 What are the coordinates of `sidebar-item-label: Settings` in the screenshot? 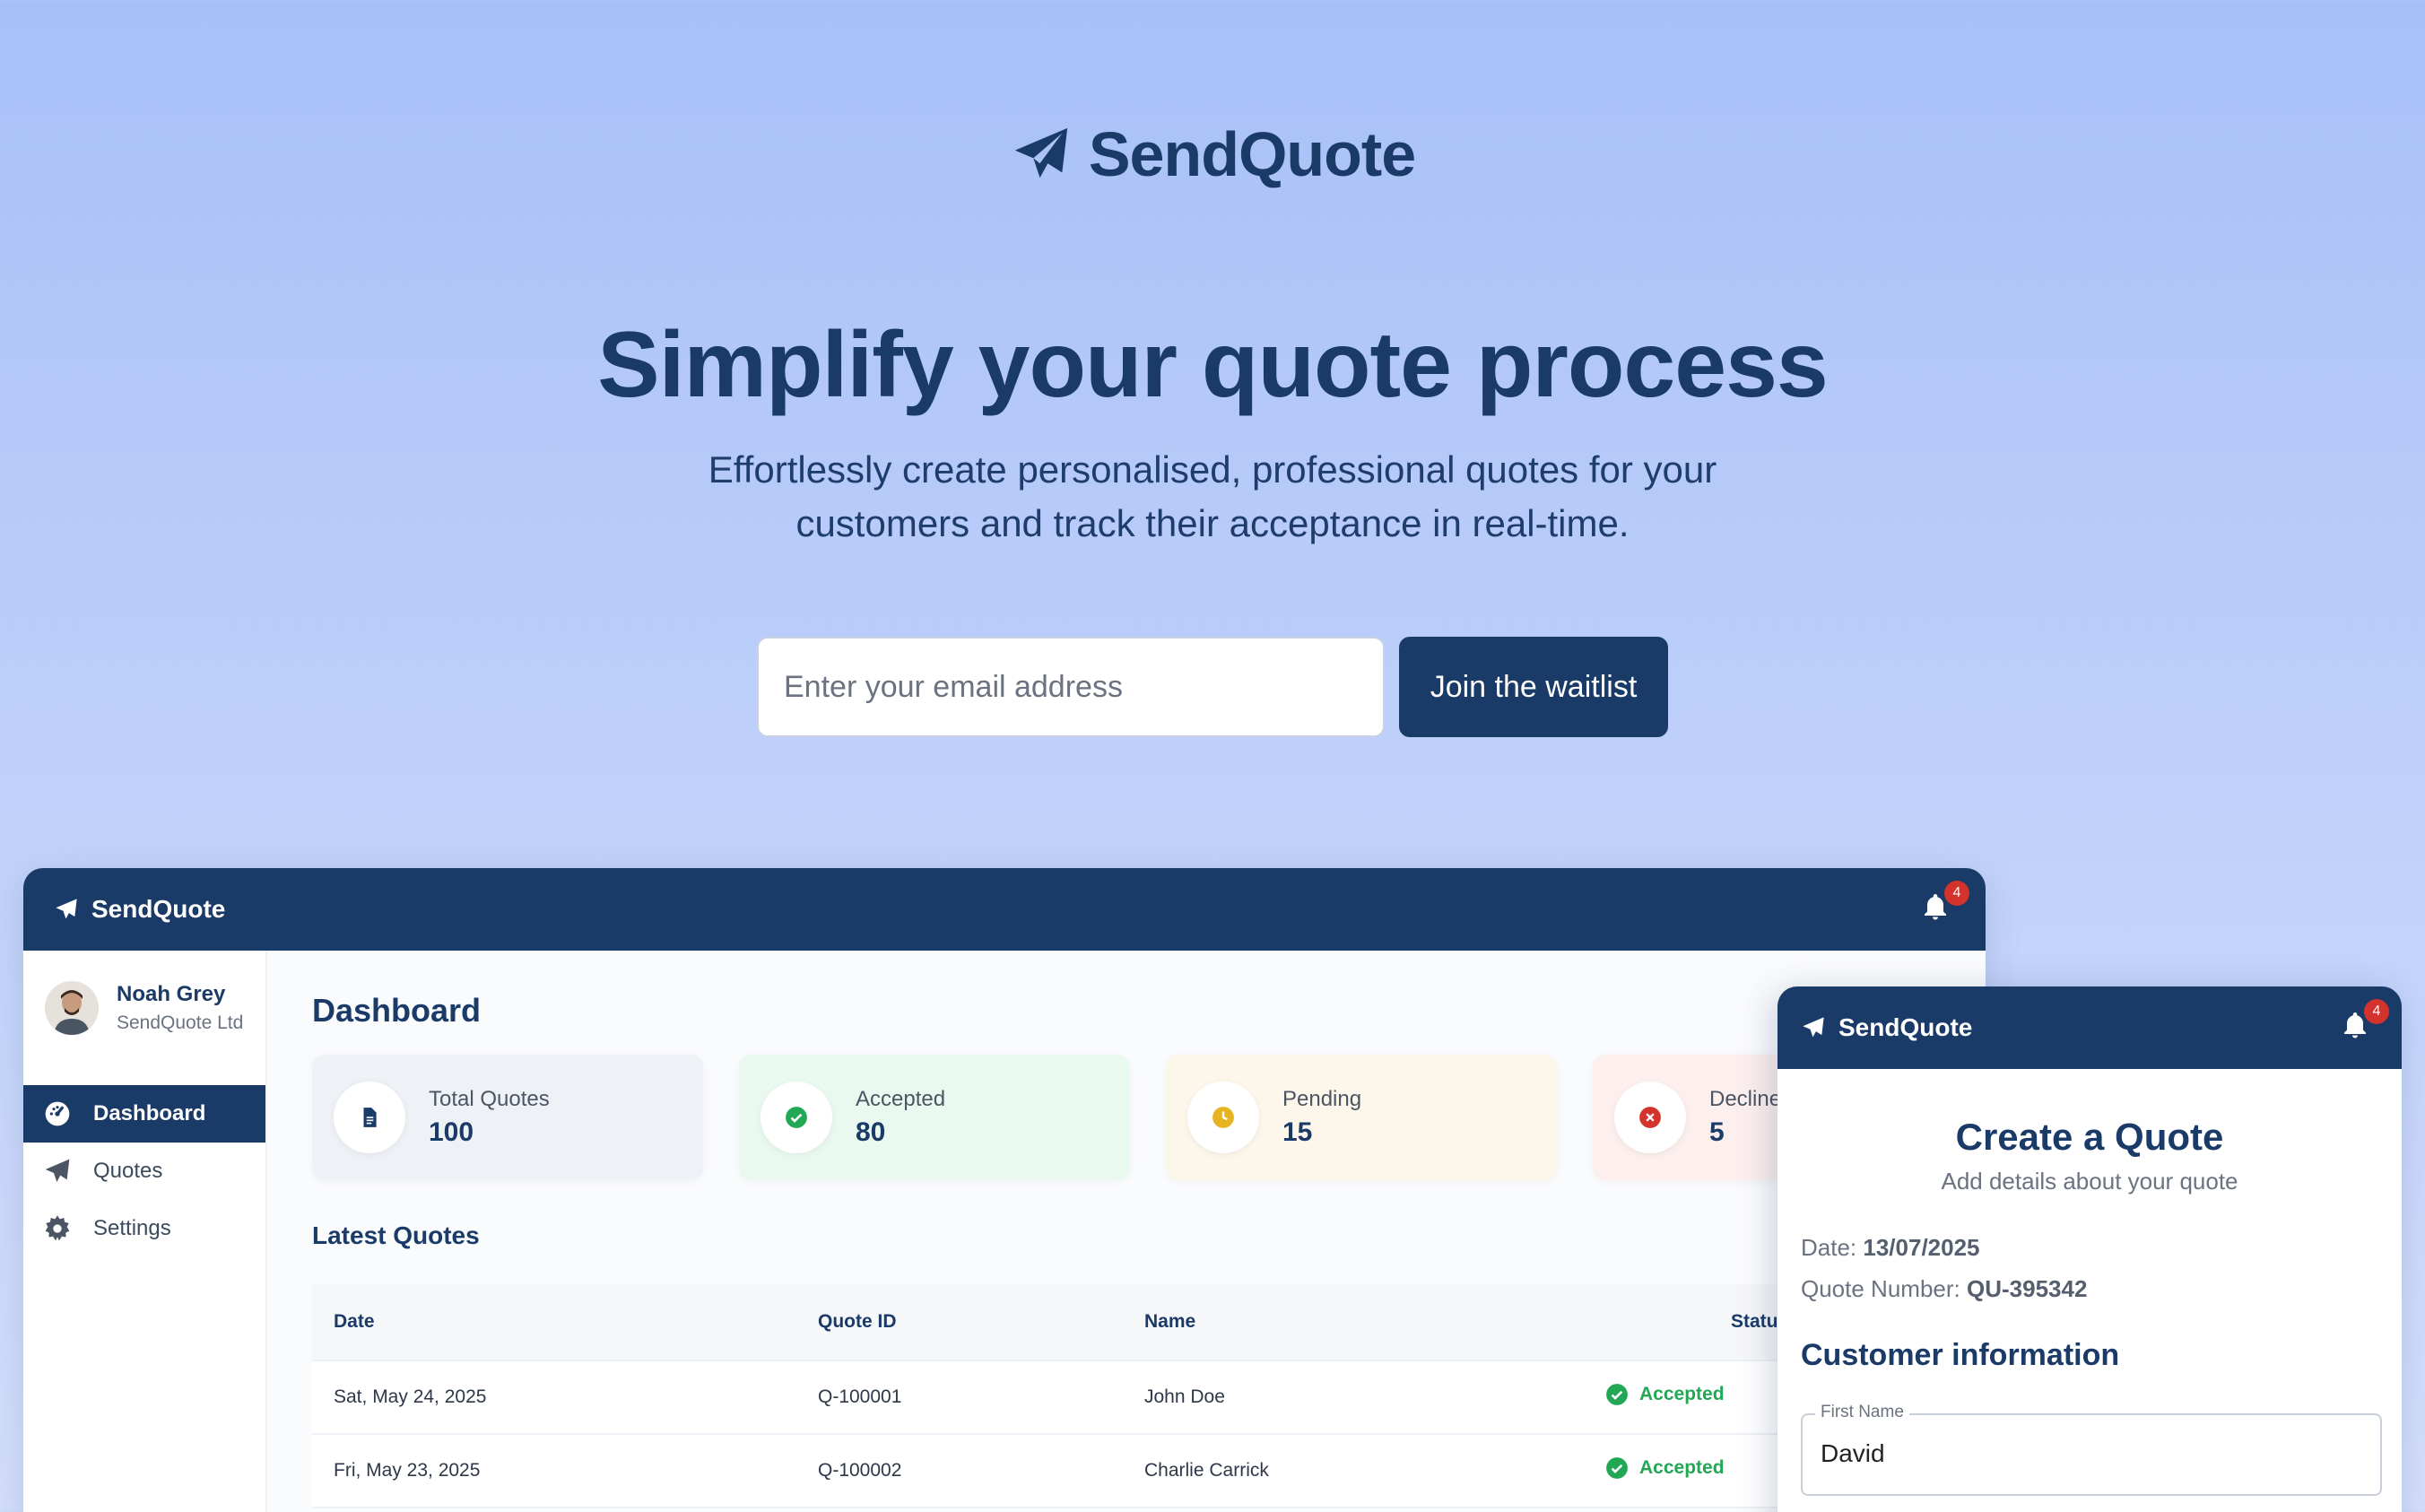 It's located at (132, 1228).